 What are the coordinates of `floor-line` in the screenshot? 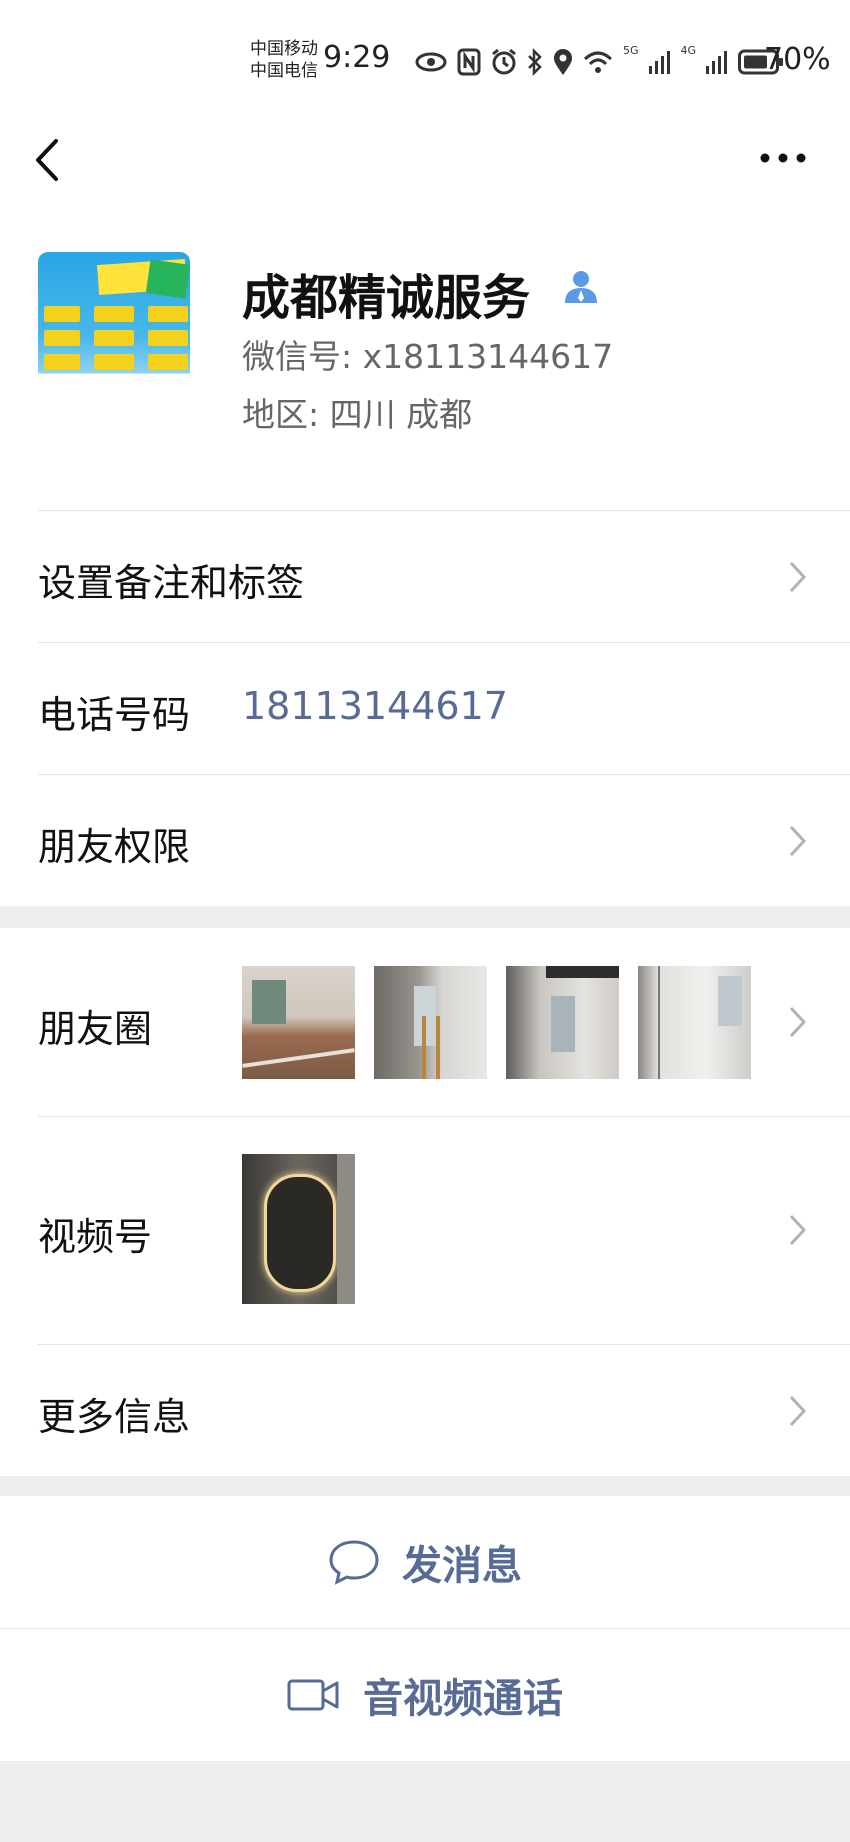 It's located at (298, 1058).